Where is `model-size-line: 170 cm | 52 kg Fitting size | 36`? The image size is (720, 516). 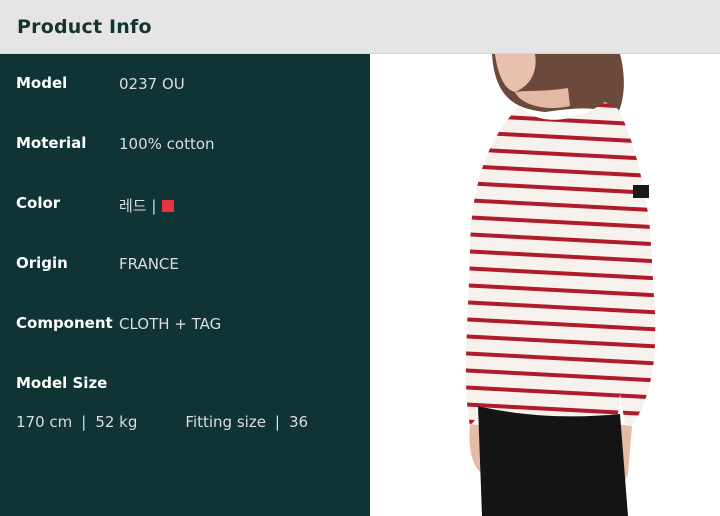
model-size-line: 170 cm | 52 kg Fitting size | 36 is located at coordinates (162, 422).